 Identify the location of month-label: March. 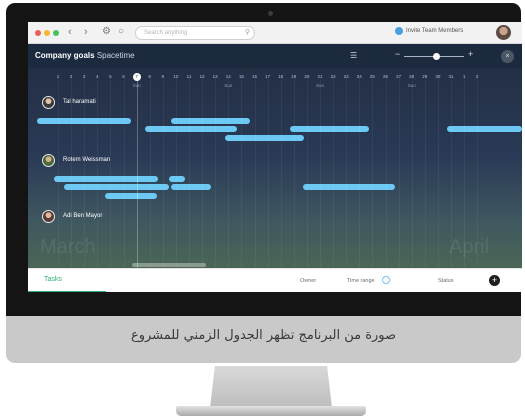
(68, 247).